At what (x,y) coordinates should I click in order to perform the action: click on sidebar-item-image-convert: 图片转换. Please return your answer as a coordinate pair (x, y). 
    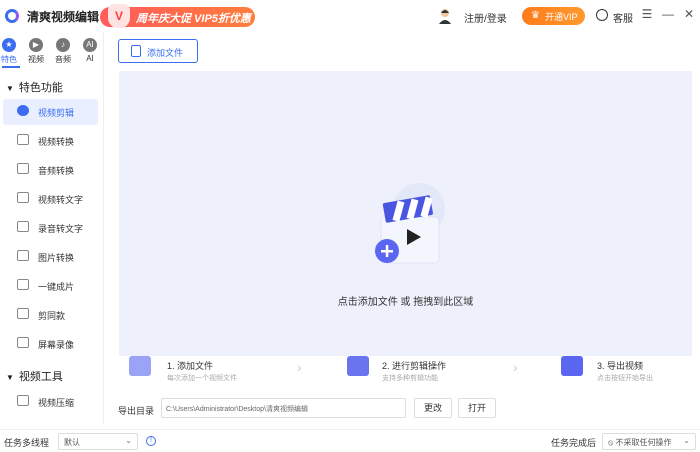
    Looking at the image, I should click on (50, 257).